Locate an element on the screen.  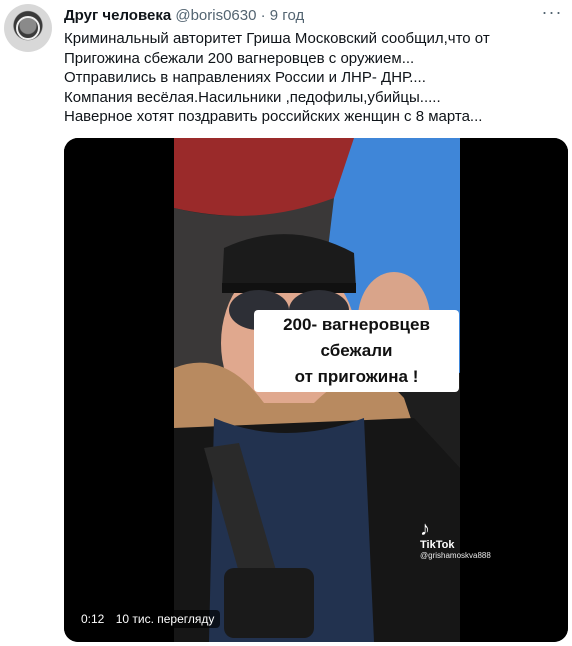
avatar-ring is located at coordinates (28, 28).